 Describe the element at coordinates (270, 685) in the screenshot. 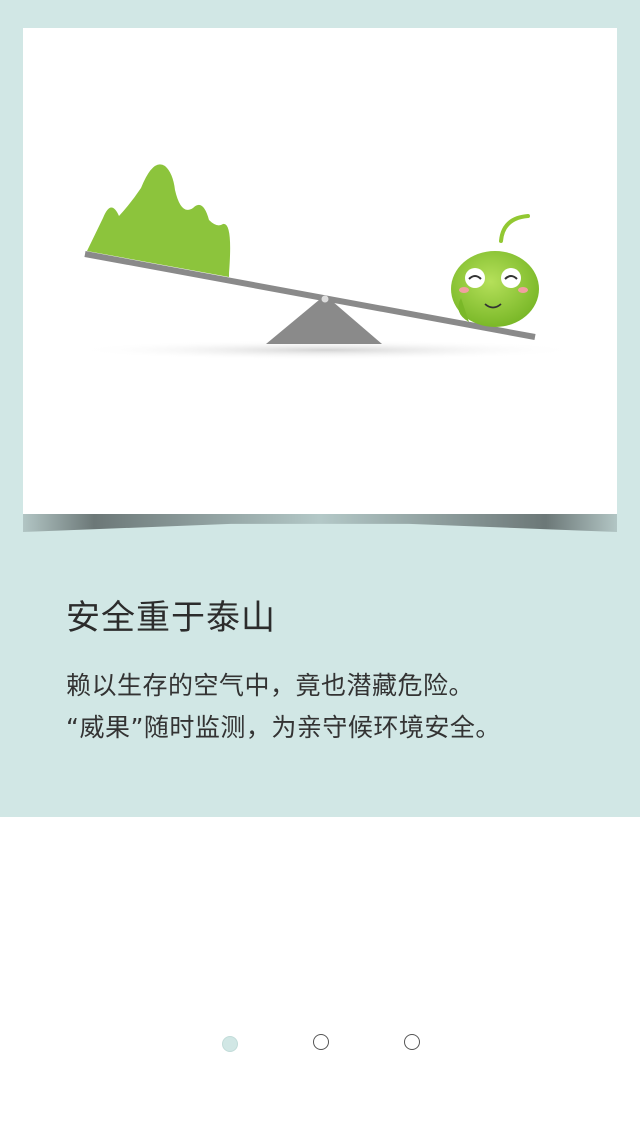

I see `intro-description-line-1: 赖以生存的空气中，竟也潜藏危险。` at that location.